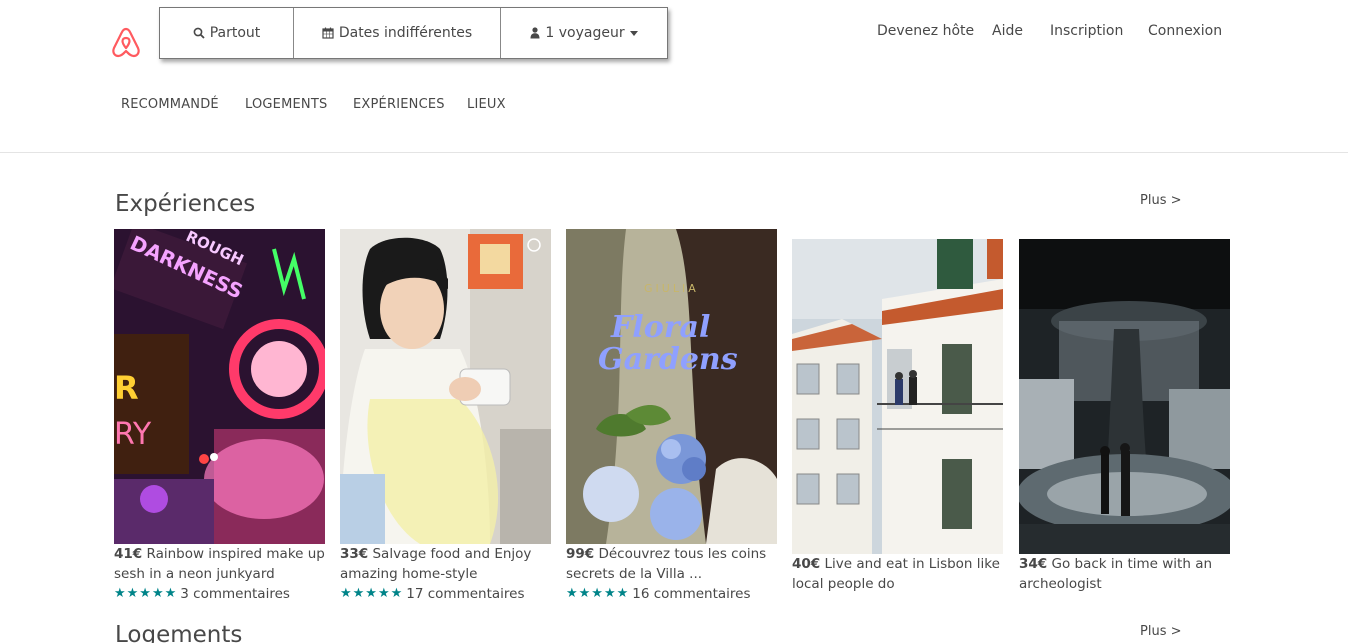 The width and height of the screenshot is (1348, 643). What do you see at coordinates (199, 33) in the screenshot?
I see `search-icon` at bounding box center [199, 33].